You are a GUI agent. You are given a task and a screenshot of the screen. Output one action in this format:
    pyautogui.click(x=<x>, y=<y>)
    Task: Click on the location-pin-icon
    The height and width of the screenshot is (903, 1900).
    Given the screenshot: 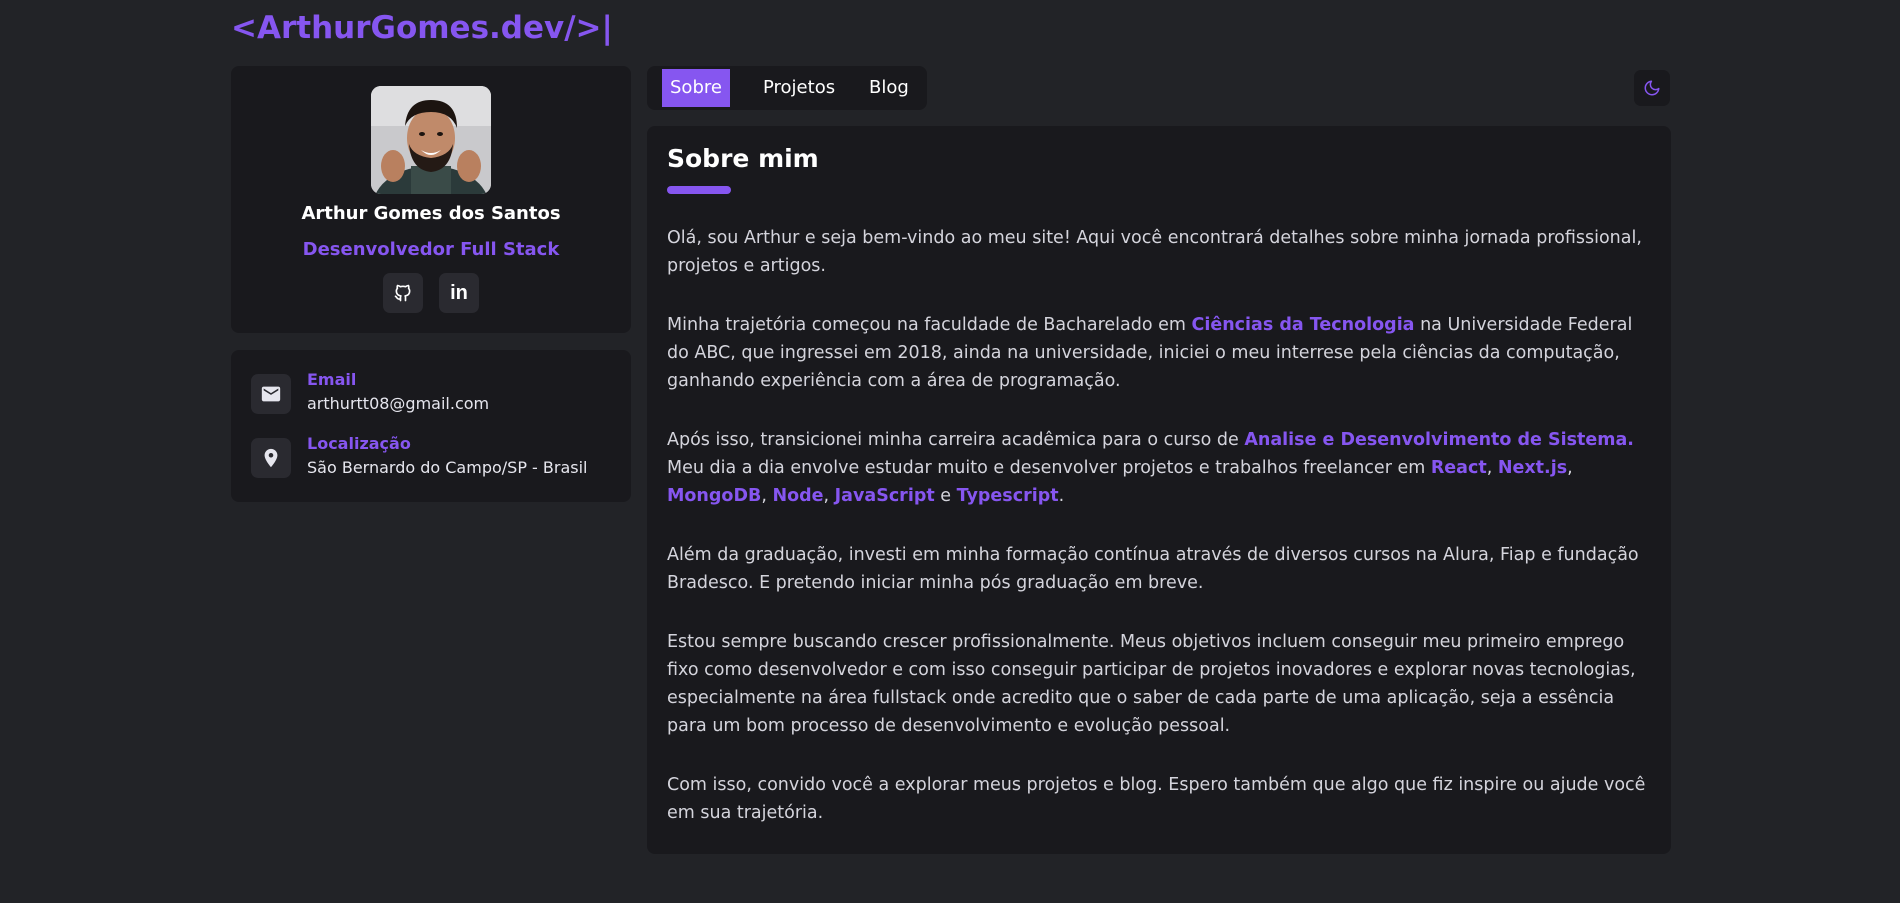 What is the action you would take?
    pyautogui.click(x=271, y=458)
    